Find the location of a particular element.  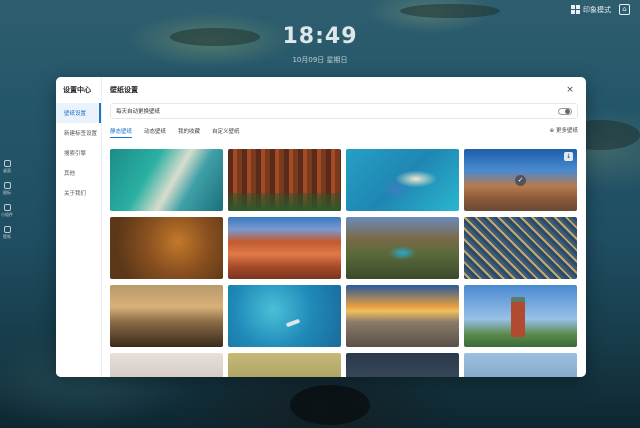

settings-sidebar: 设置中心 壁纸设置 新建标签设置 搜索引擎 其他 关于我们 is located at coordinates (79, 227).